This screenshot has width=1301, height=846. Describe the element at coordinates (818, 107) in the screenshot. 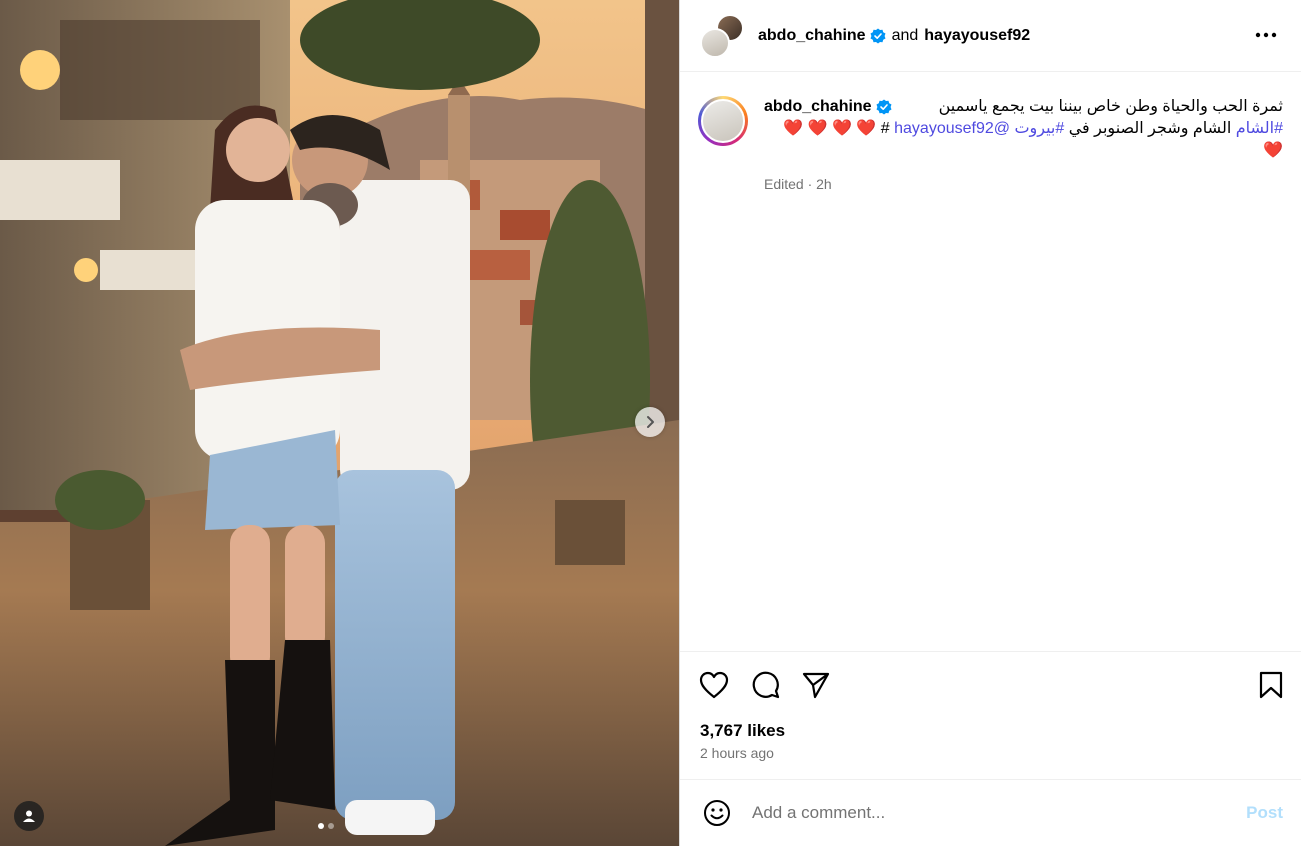

I see `caption-username: abdo_chahine` at that location.